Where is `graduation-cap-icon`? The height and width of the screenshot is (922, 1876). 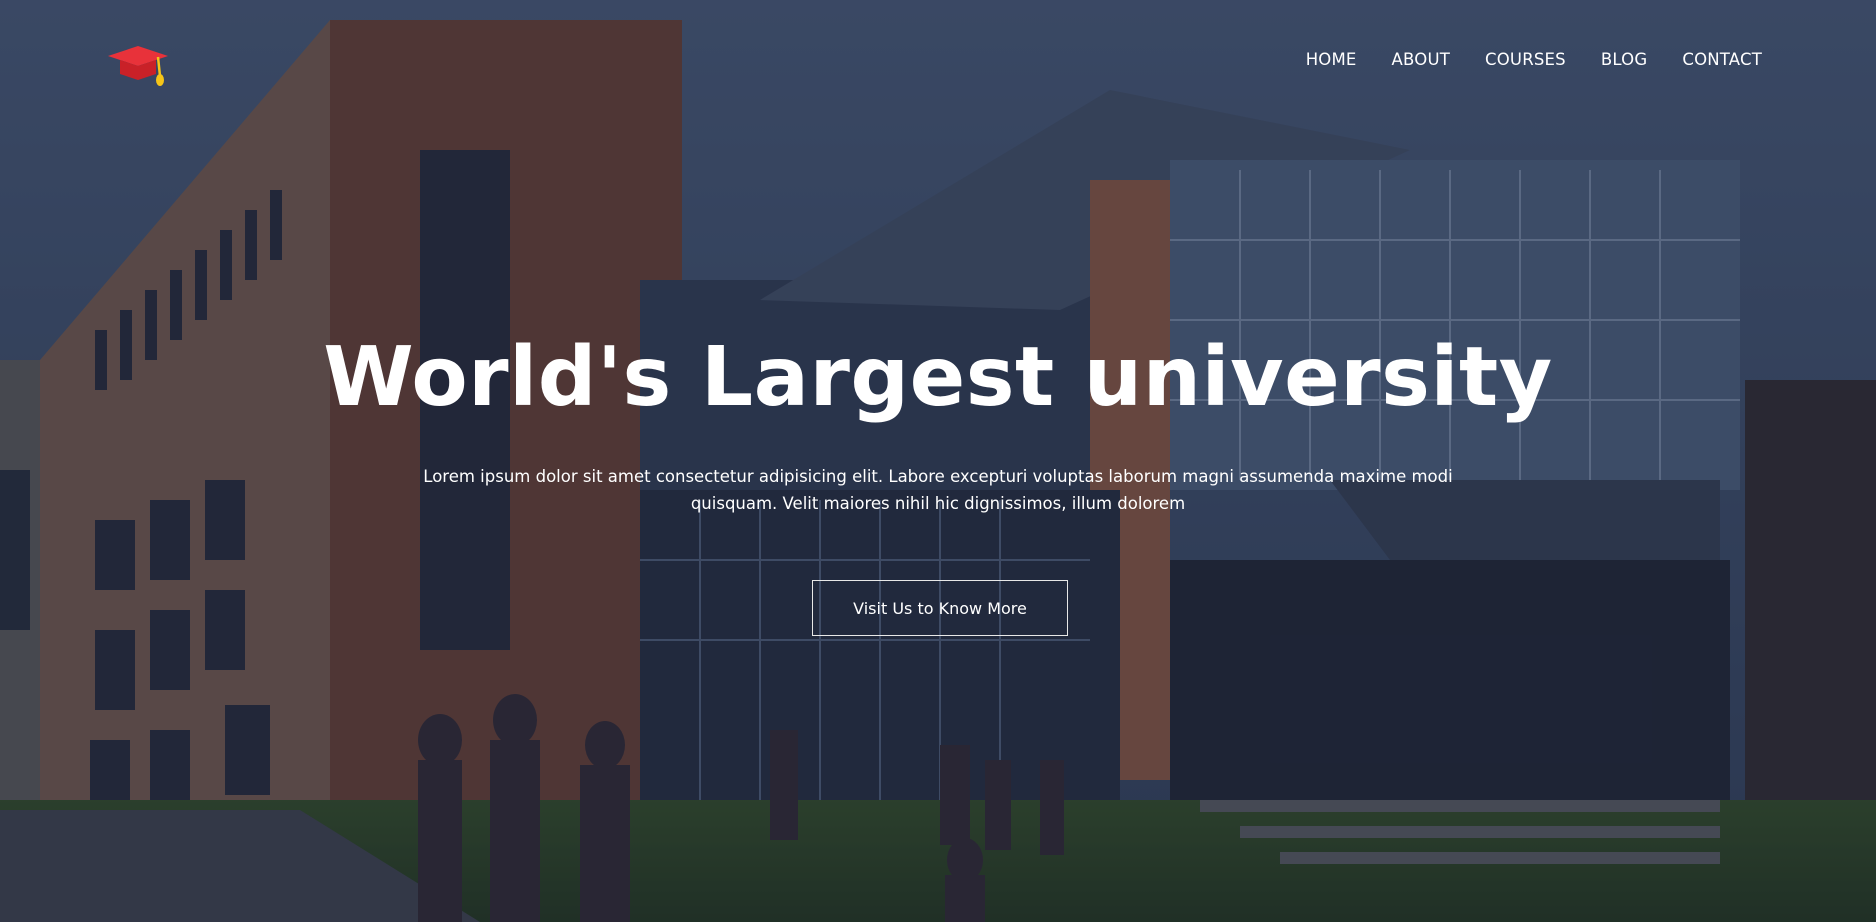 graduation-cap-icon is located at coordinates (138, 64).